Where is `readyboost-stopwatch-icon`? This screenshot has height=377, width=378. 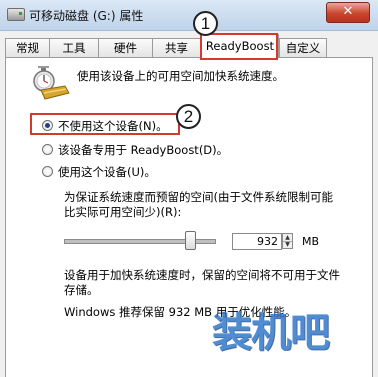 readyboost-stopwatch-icon is located at coordinates (51, 83).